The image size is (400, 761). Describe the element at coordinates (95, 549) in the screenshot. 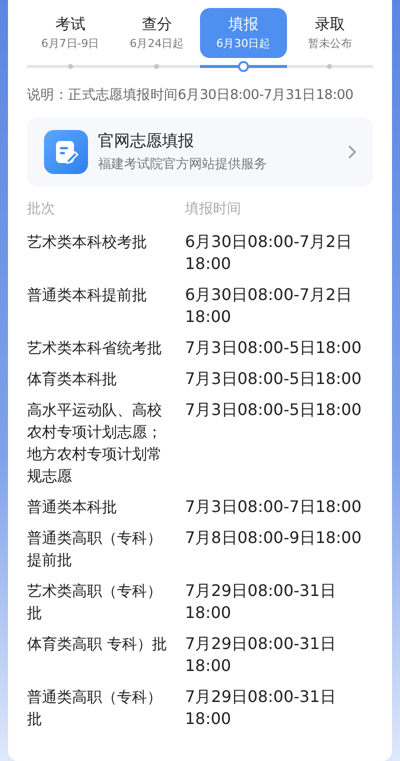

I see `batch-name: 普通类高职（专科）提前批` at that location.